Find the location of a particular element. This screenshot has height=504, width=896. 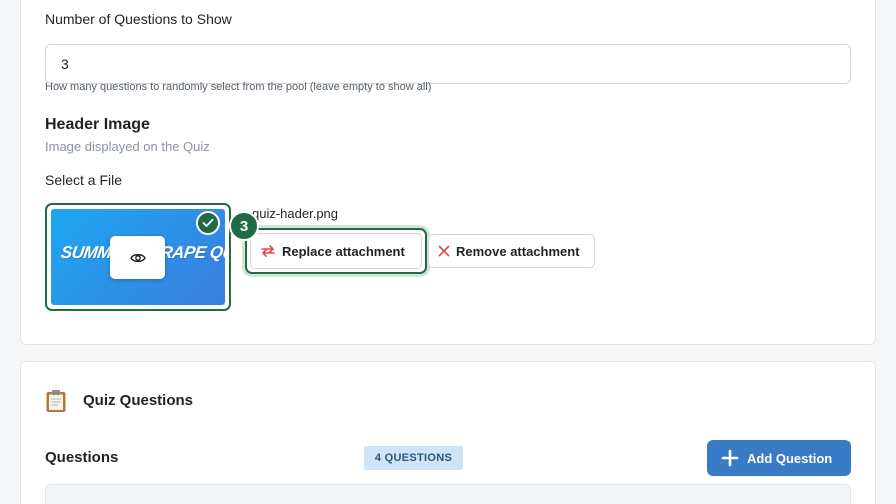

check-icon is located at coordinates (208, 222).